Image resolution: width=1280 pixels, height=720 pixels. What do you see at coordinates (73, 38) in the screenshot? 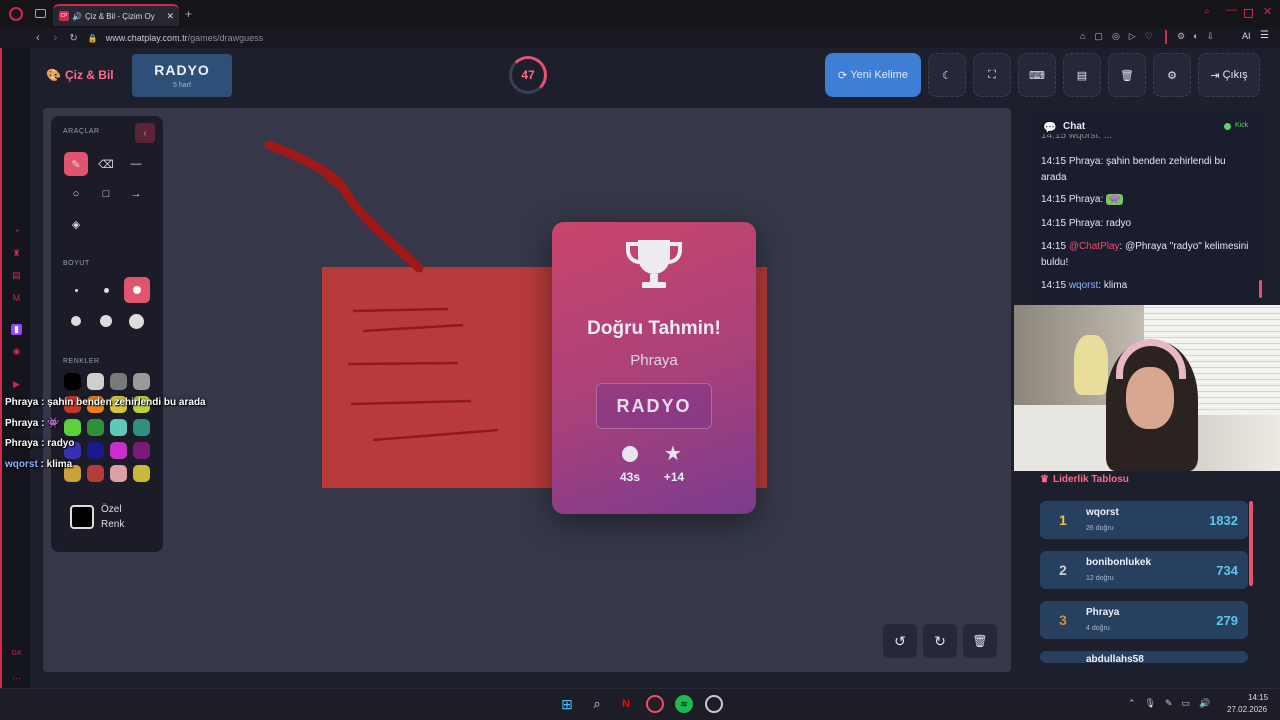
I see `reload-icon: ↻` at bounding box center [73, 38].